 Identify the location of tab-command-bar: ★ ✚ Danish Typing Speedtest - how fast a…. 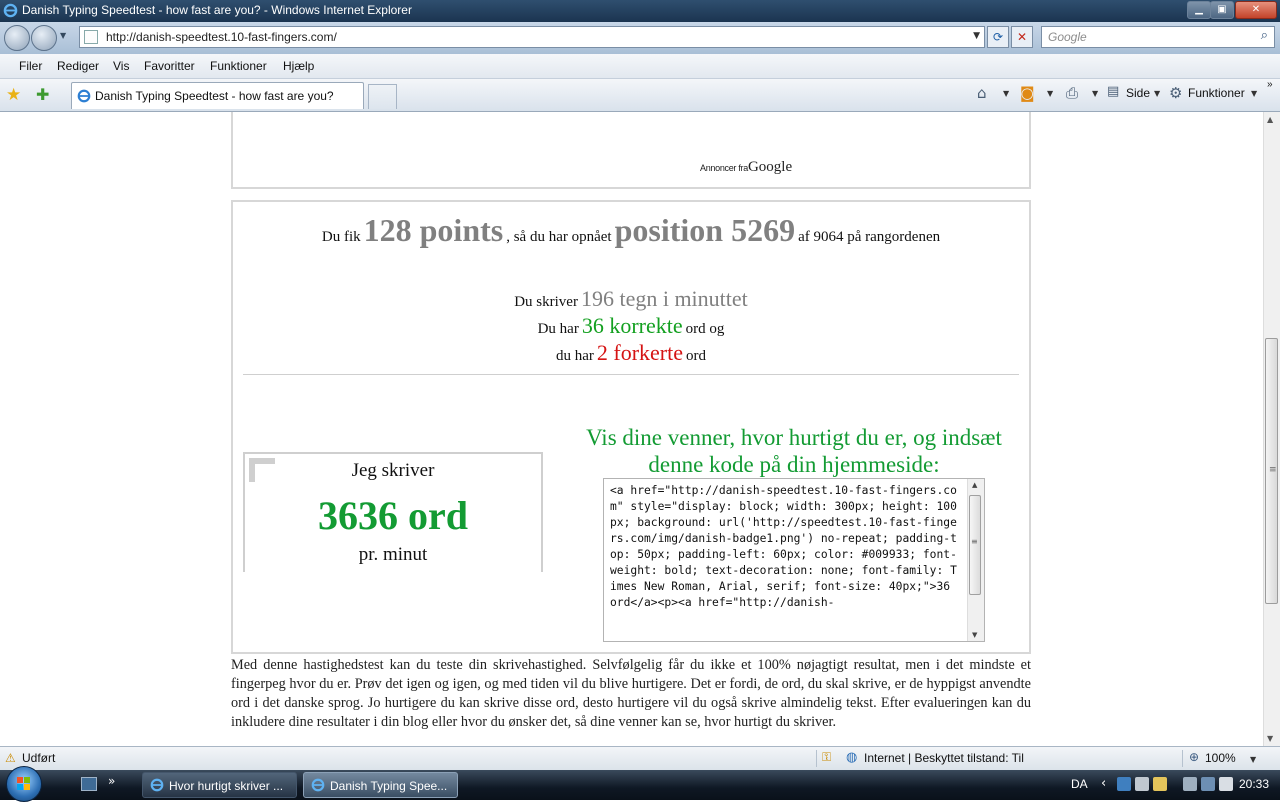
(640, 95).